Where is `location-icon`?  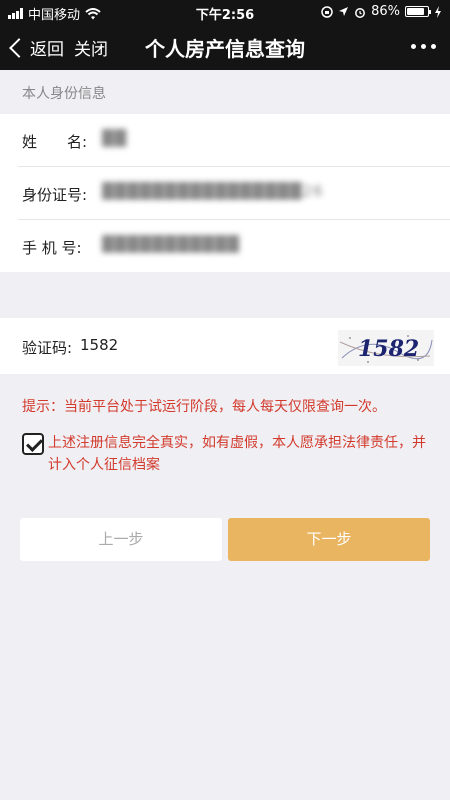
location-icon is located at coordinates (344, 11).